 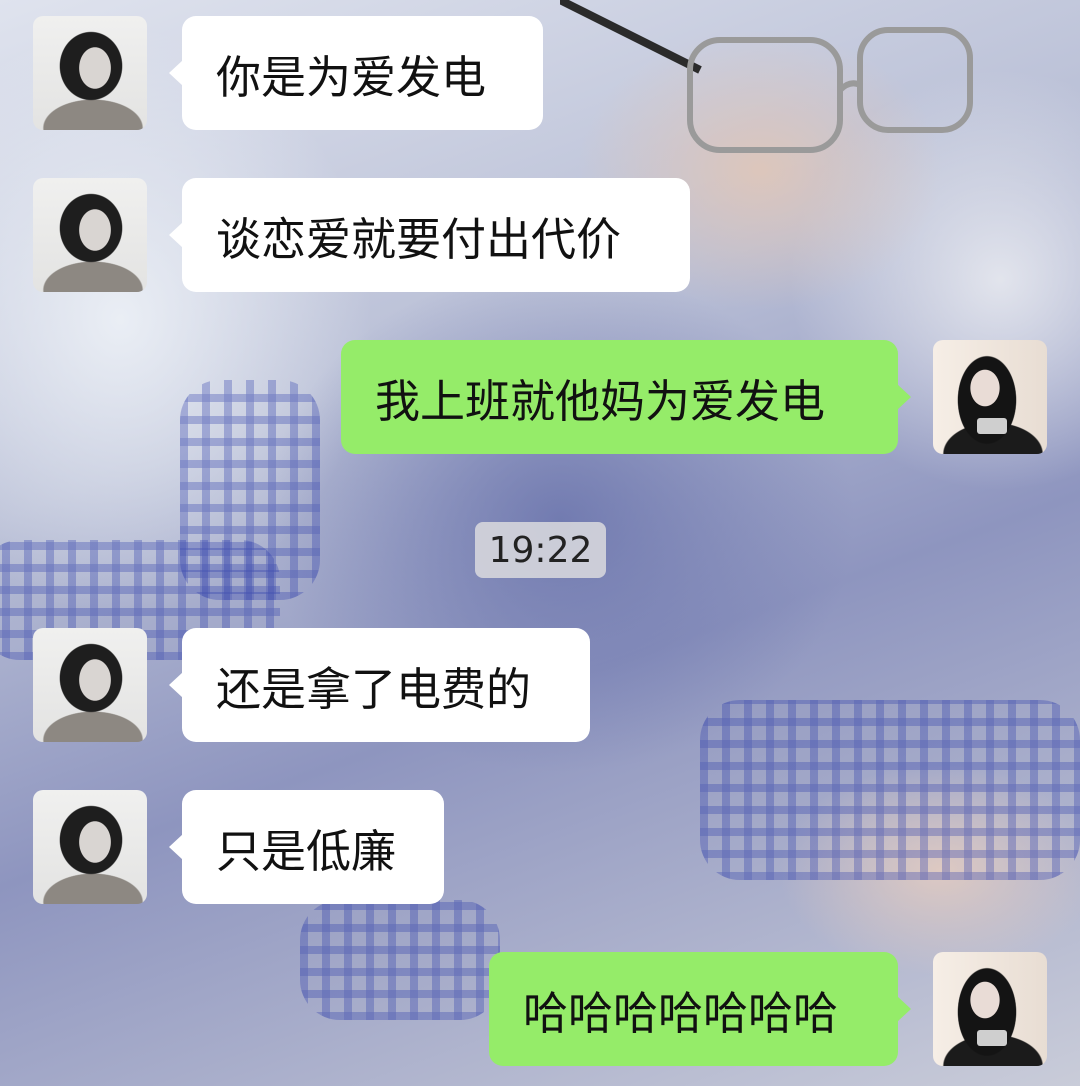 I want to click on wallpaper-plaid-mid, so click(x=250, y=490).